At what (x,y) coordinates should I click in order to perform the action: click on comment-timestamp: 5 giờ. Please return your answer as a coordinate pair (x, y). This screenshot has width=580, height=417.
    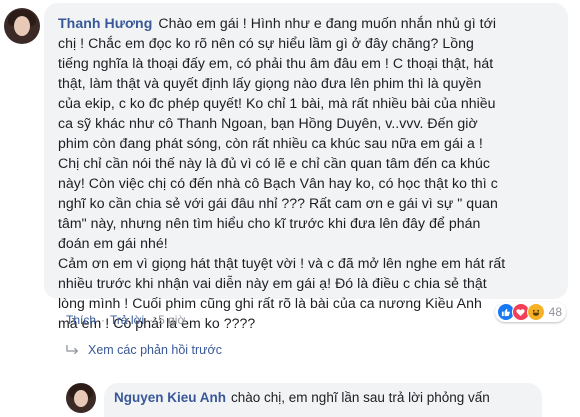
    Looking at the image, I should click on (171, 320).